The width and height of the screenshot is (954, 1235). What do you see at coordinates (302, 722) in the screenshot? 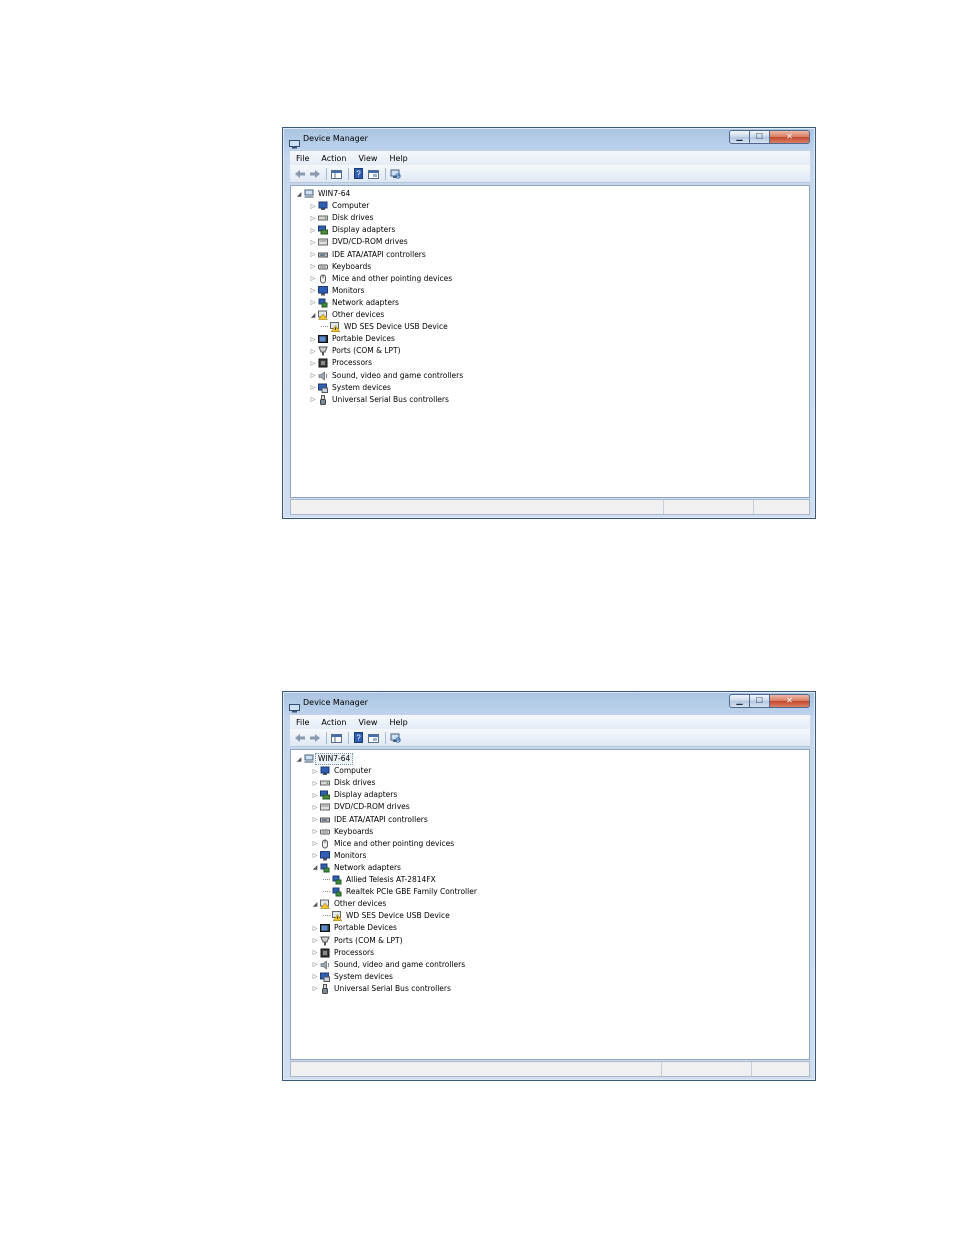
I see `menu-file: File` at bounding box center [302, 722].